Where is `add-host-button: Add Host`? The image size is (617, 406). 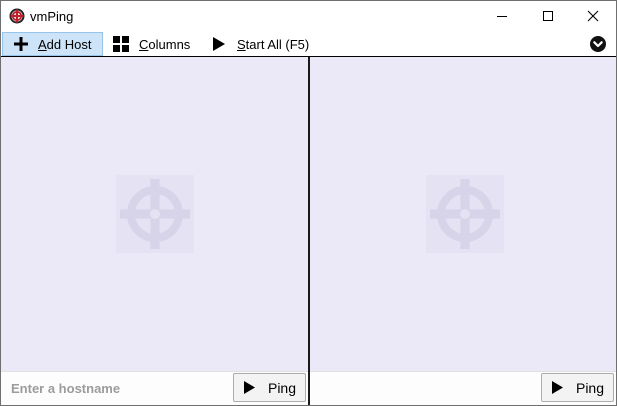 add-host-button: Add Host is located at coordinates (52, 44).